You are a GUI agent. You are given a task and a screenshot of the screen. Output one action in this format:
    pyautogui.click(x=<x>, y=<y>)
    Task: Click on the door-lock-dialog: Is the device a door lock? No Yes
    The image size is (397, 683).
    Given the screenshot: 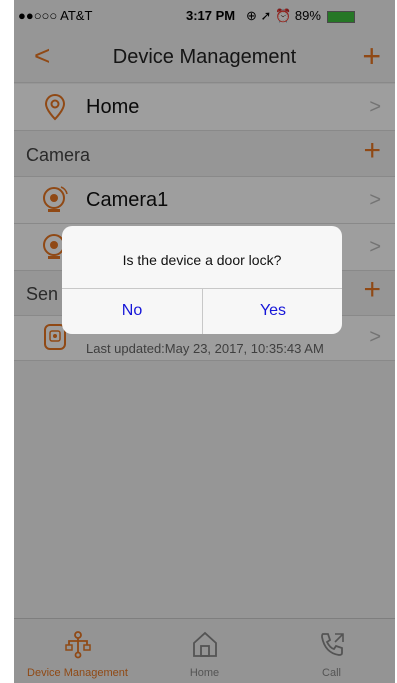 What is the action you would take?
    pyautogui.click(x=202, y=280)
    